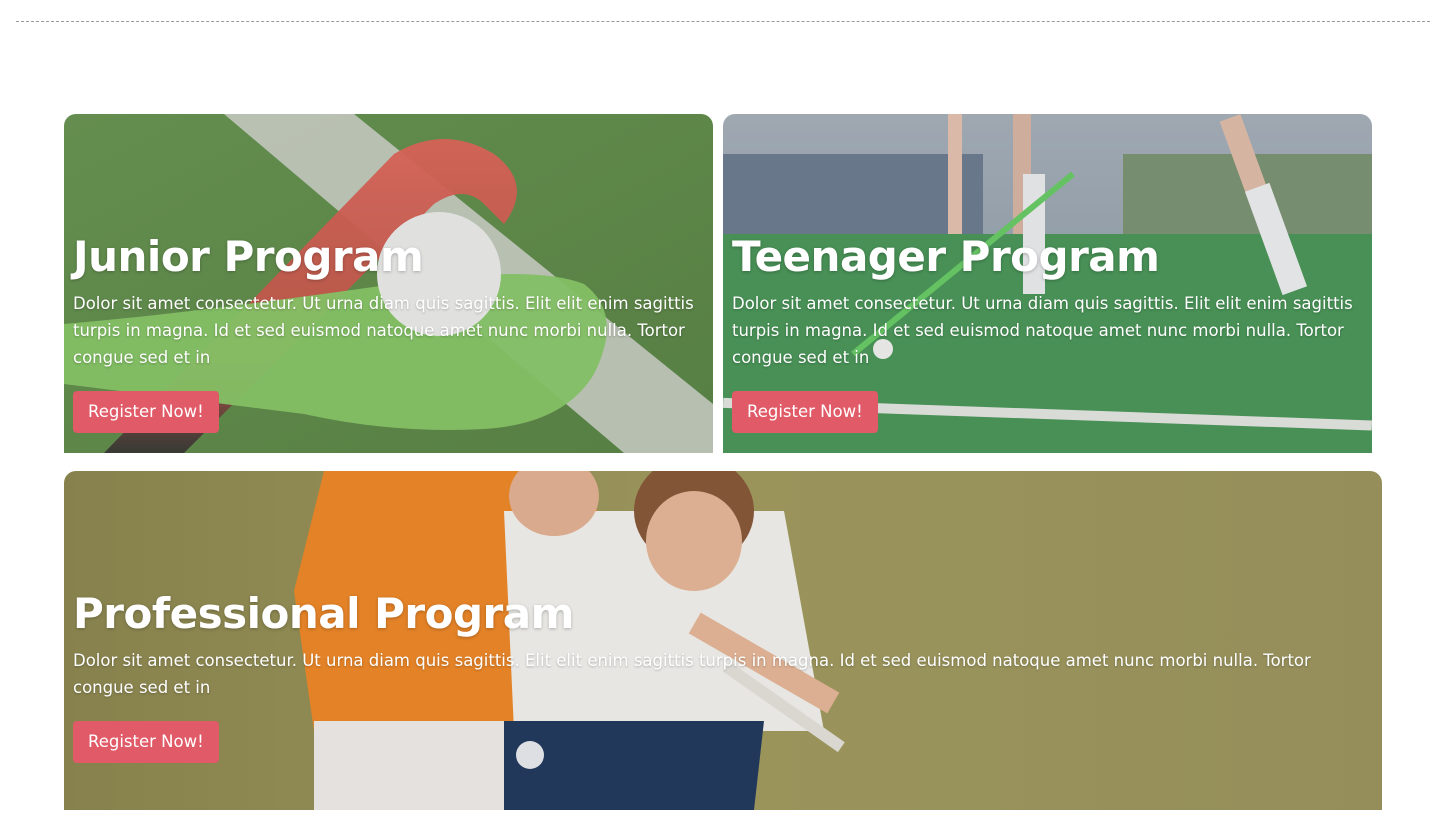  Describe the element at coordinates (248, 256) in the screenshot. I see `card-title: Junior Program` at that location.